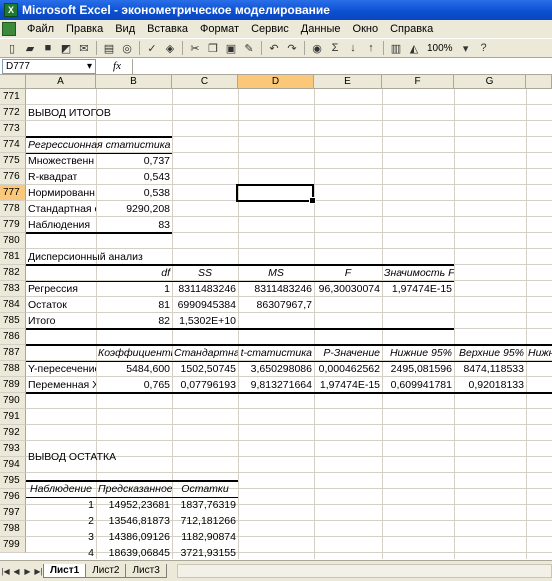 The width and height of the screenshot is (552, 581). I want to click on name-box: D777 ▾, so click(49, 66).